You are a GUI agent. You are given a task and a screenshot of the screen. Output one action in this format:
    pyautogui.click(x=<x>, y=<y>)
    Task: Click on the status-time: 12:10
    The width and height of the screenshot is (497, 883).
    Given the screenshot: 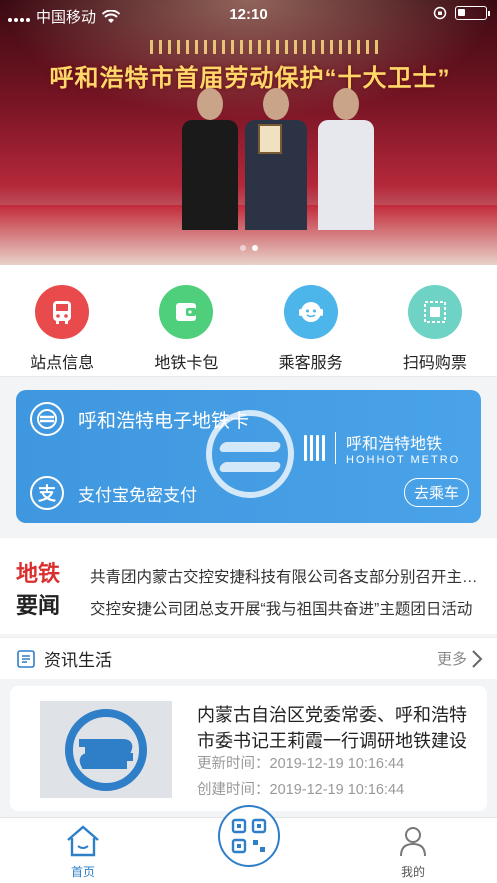 What is the action you would take?
    pyautogui.click(x=248, y=14)
    